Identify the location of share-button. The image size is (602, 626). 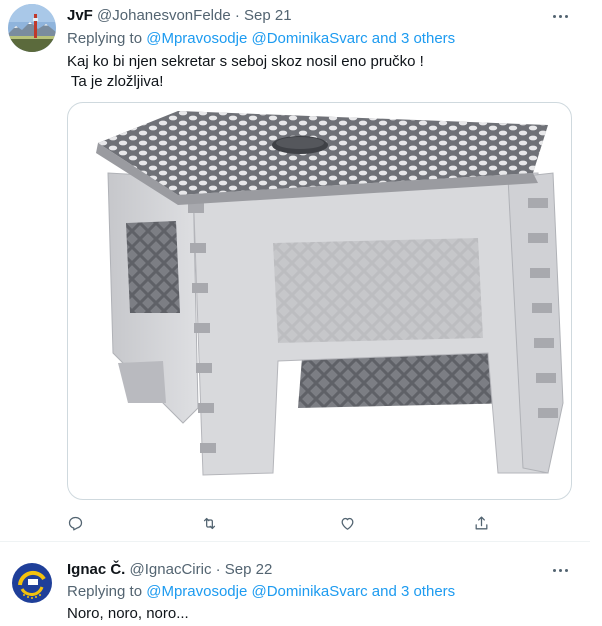
(481, 523).